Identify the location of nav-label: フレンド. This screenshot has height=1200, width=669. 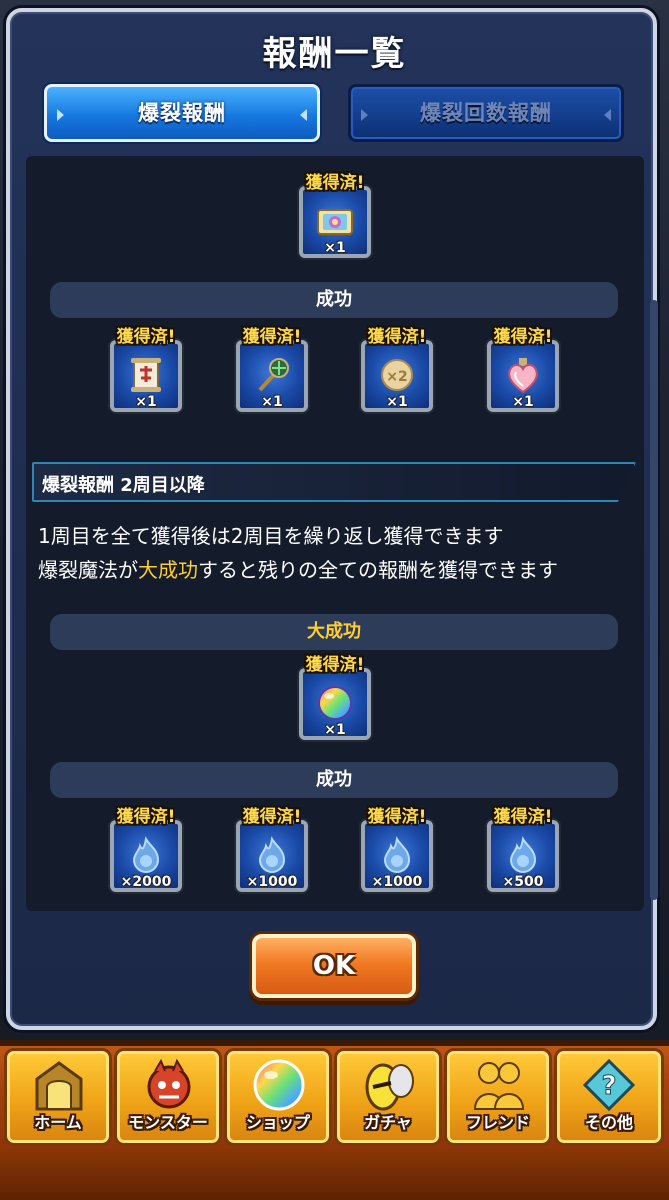
(497, 1122).